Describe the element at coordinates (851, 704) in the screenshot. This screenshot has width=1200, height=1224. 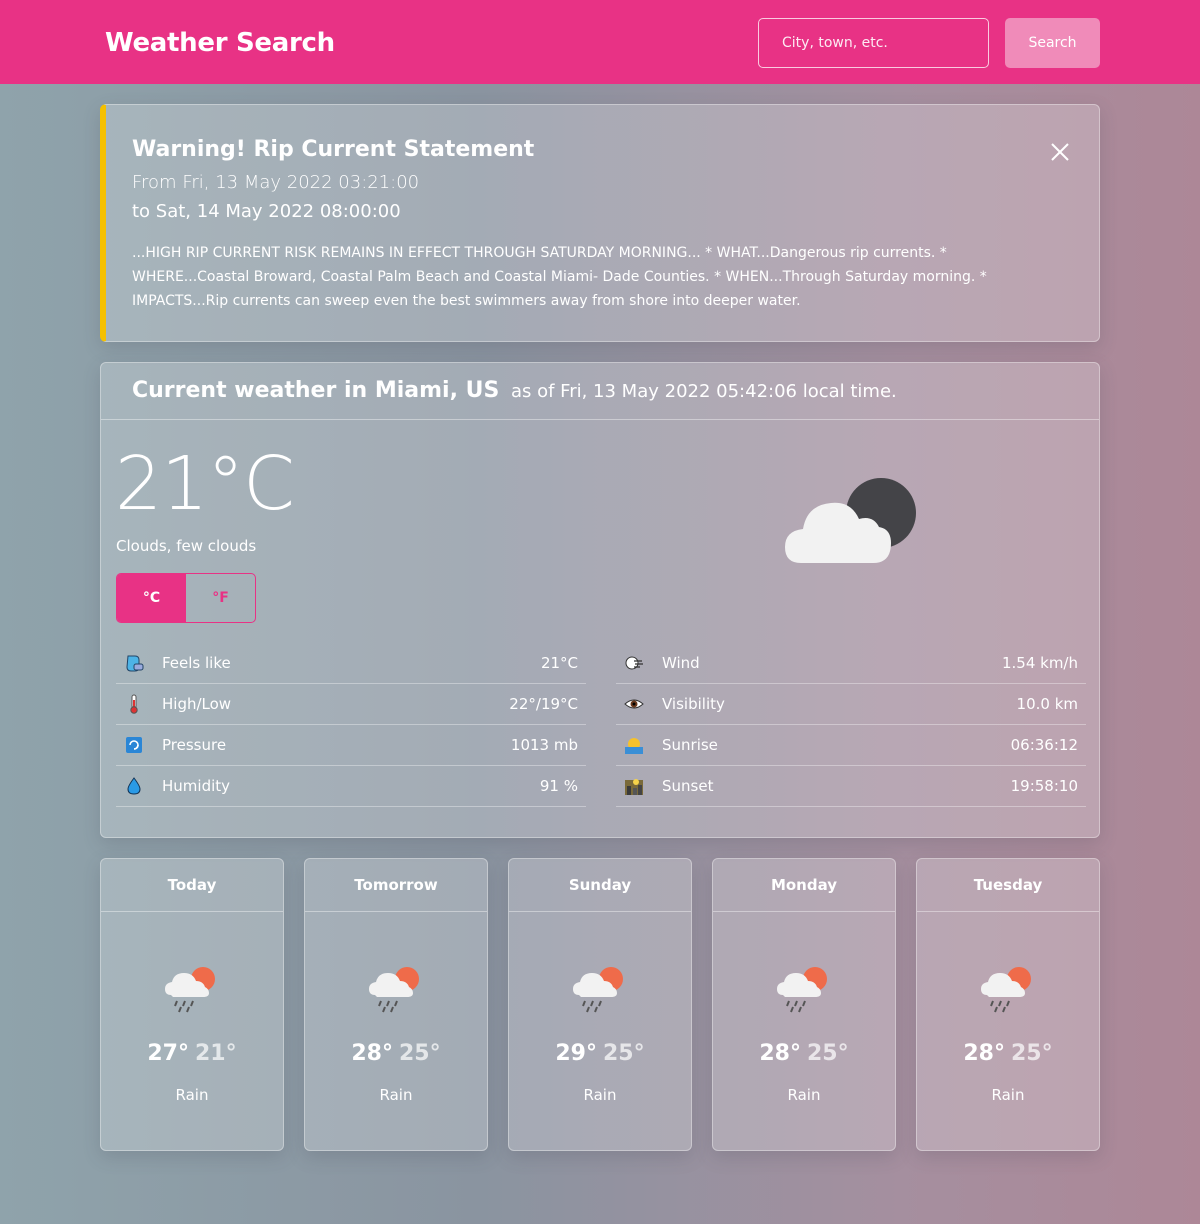
I see `stat-row-visibility: Visibility 10.0 km` at that location.